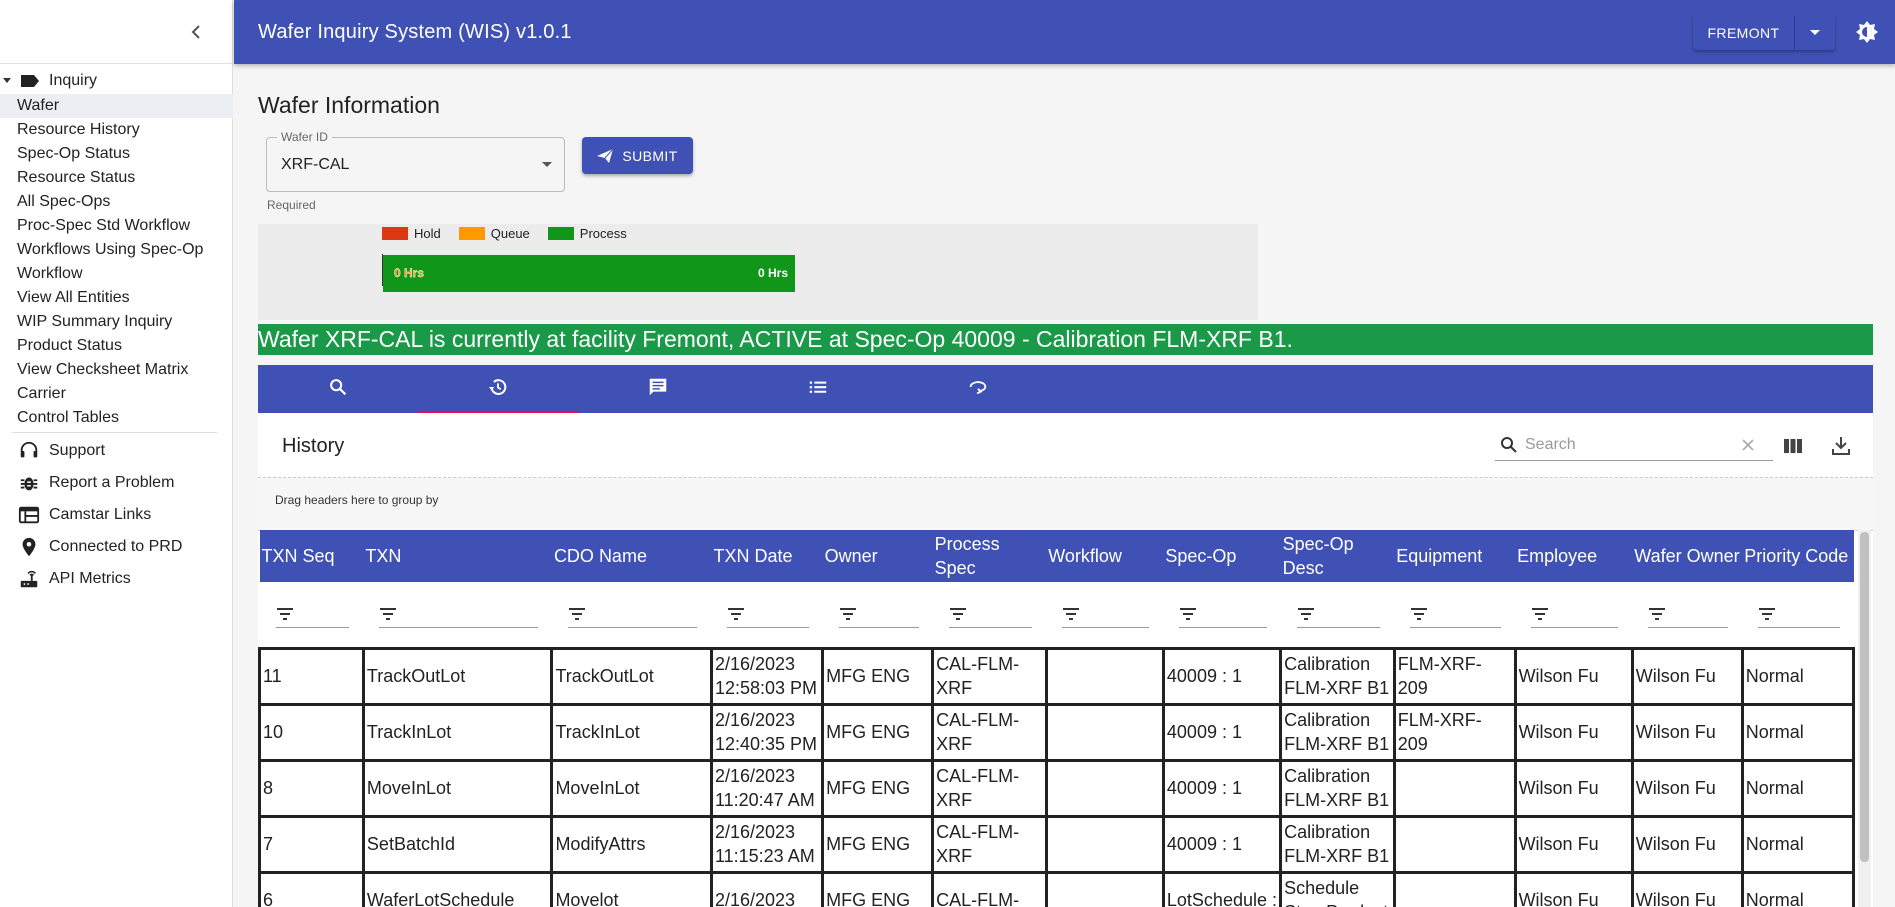 Image resolution: width=1895 pixels, height=907 pixels. I want to click on group-by-drop-area: Drag headers here to group by, so click(1065, 504).